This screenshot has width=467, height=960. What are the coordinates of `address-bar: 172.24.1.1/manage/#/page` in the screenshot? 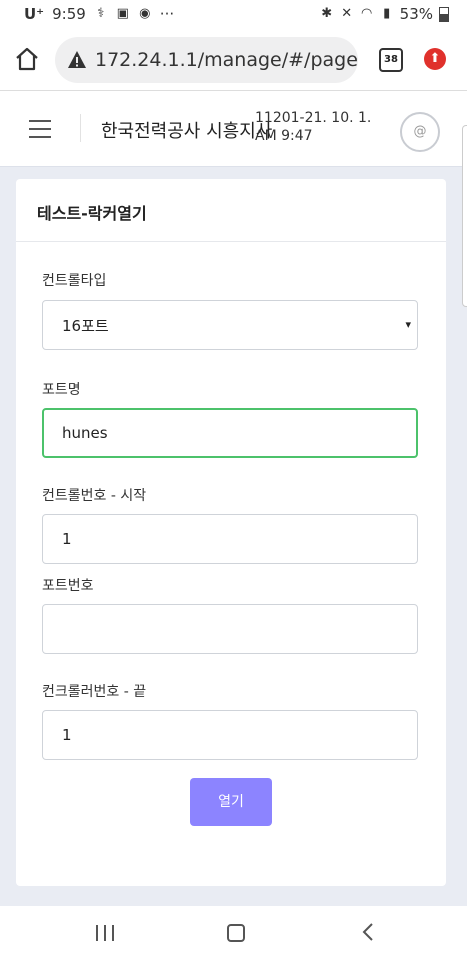 It's located at (206, 60).